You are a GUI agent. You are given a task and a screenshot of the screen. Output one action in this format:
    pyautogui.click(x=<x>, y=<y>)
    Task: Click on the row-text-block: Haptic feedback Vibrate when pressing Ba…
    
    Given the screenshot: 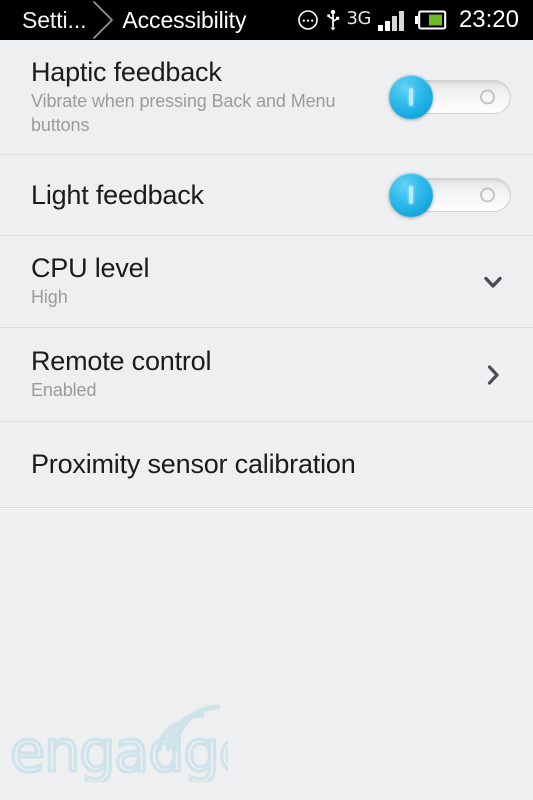 What is the action you would take?
    pyautogui.click(x=210, y=97)
    